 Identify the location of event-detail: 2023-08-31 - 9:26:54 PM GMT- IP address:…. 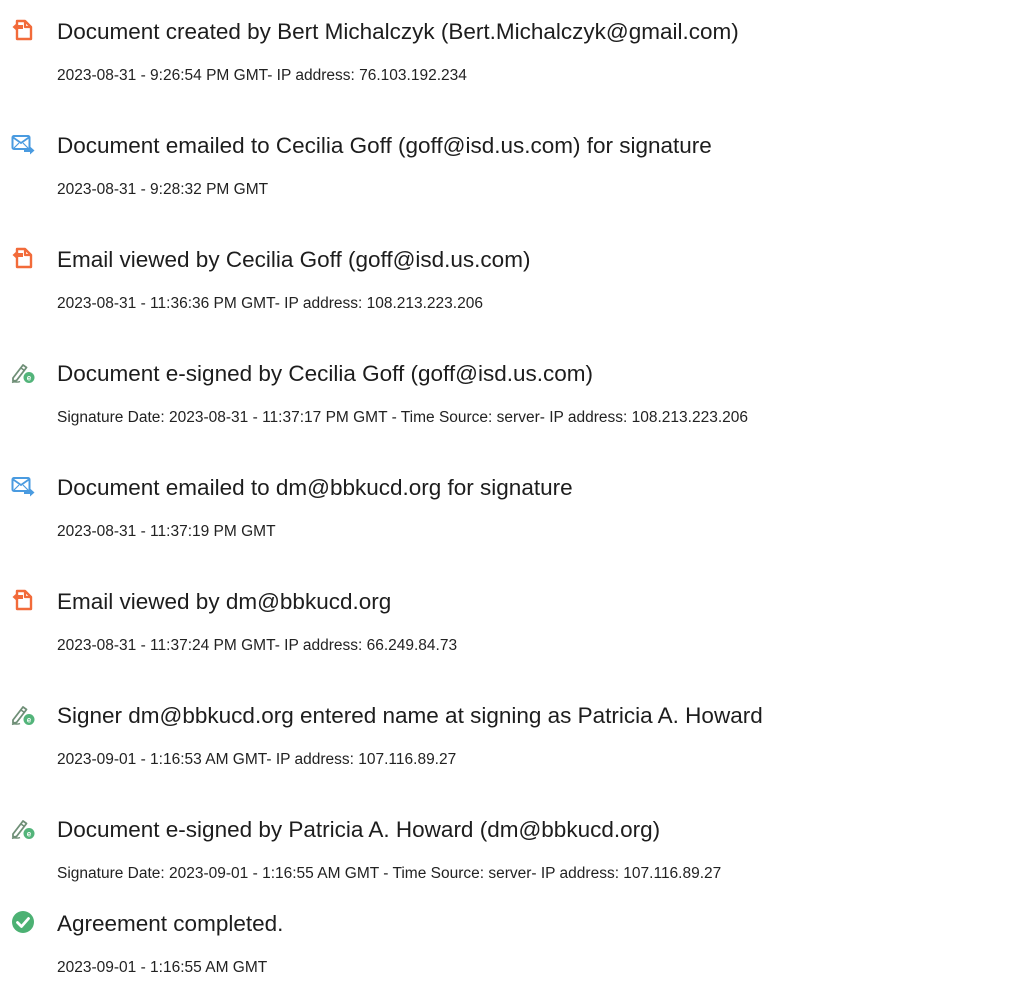
(262, 75).